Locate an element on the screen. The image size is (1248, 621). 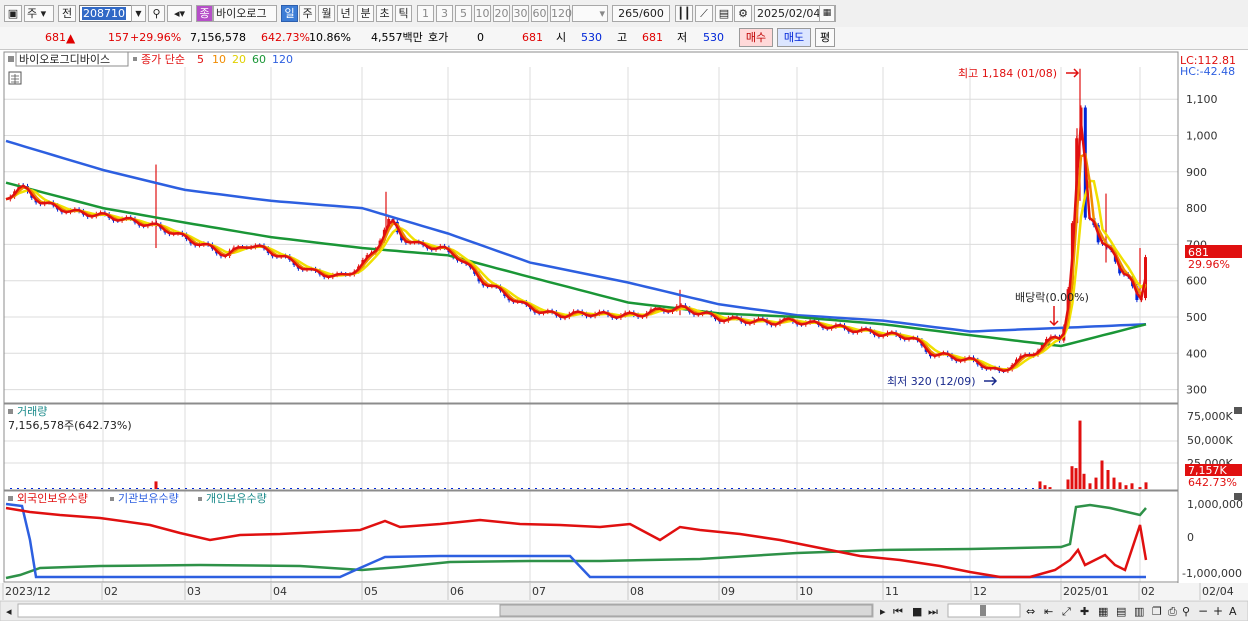
zoom-range-icon: ⇤ is located at coordinates (1048, 611).